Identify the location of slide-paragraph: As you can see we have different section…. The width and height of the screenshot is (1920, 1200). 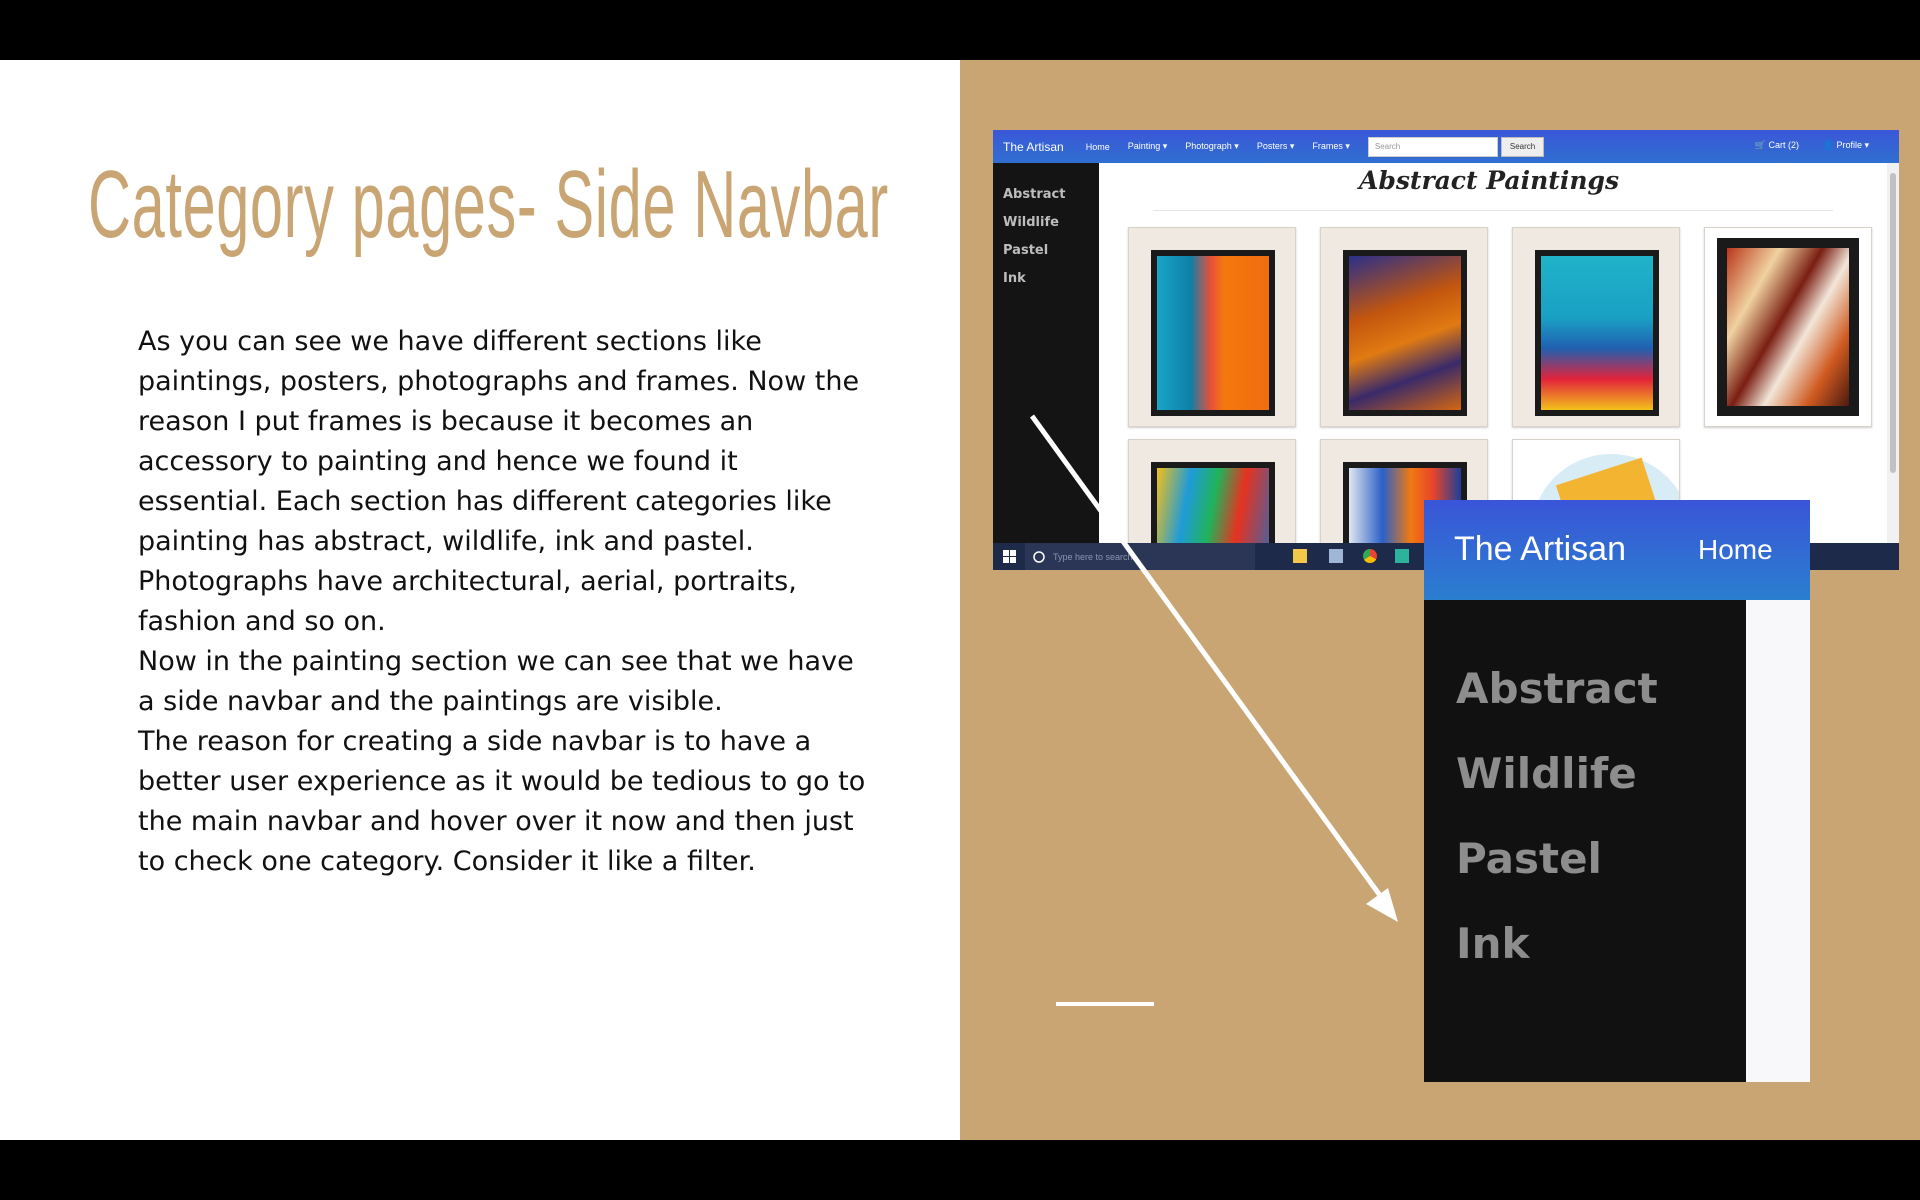
(499, 481).